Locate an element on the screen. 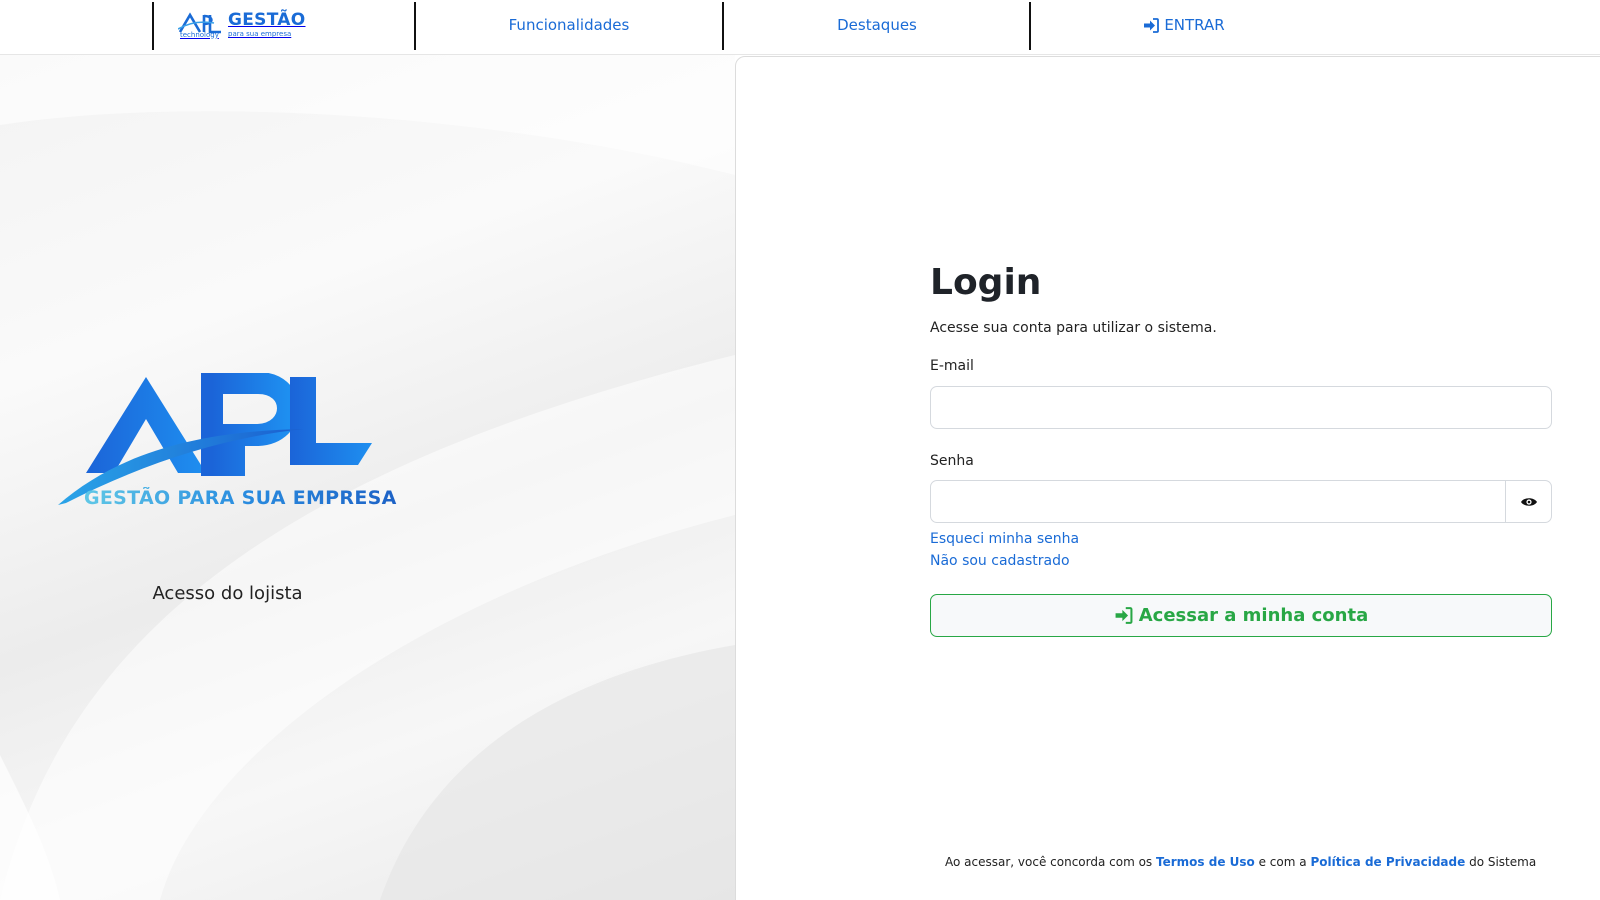 The height and width of the screenshot is (900, 1600). brand-mini-sub: technology is located at coordinates (199, 34).